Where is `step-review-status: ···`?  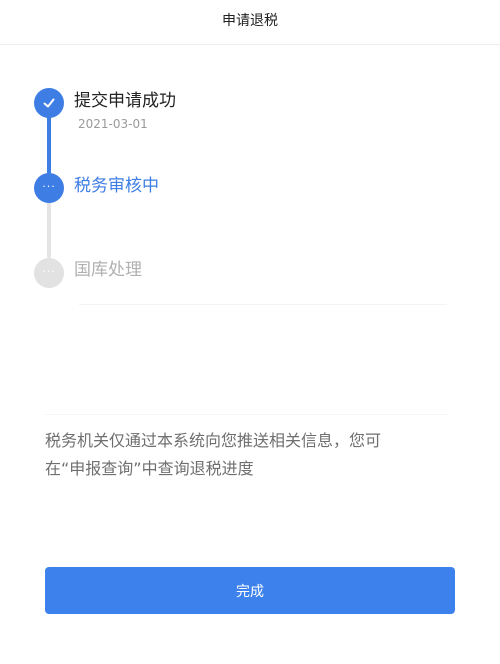 step-review-status: ··· is located at coordinates (49, 188).